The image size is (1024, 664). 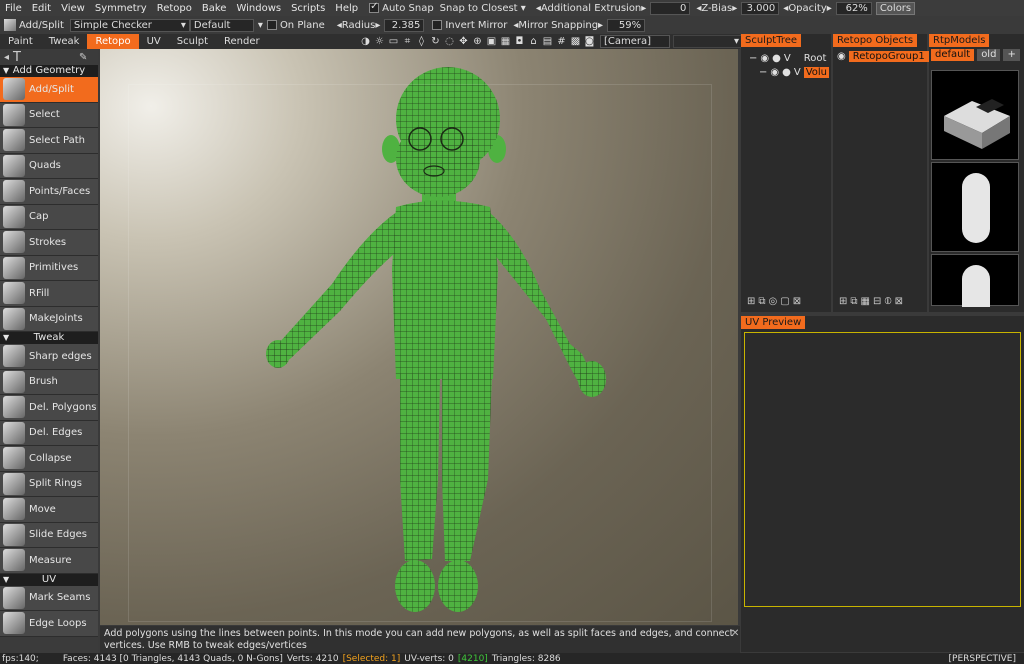 What do you see at coordinates (771, 40) in the screenshot?
I see `sculpt-tree-title: SculptTree` at bounding box center [771, 40].